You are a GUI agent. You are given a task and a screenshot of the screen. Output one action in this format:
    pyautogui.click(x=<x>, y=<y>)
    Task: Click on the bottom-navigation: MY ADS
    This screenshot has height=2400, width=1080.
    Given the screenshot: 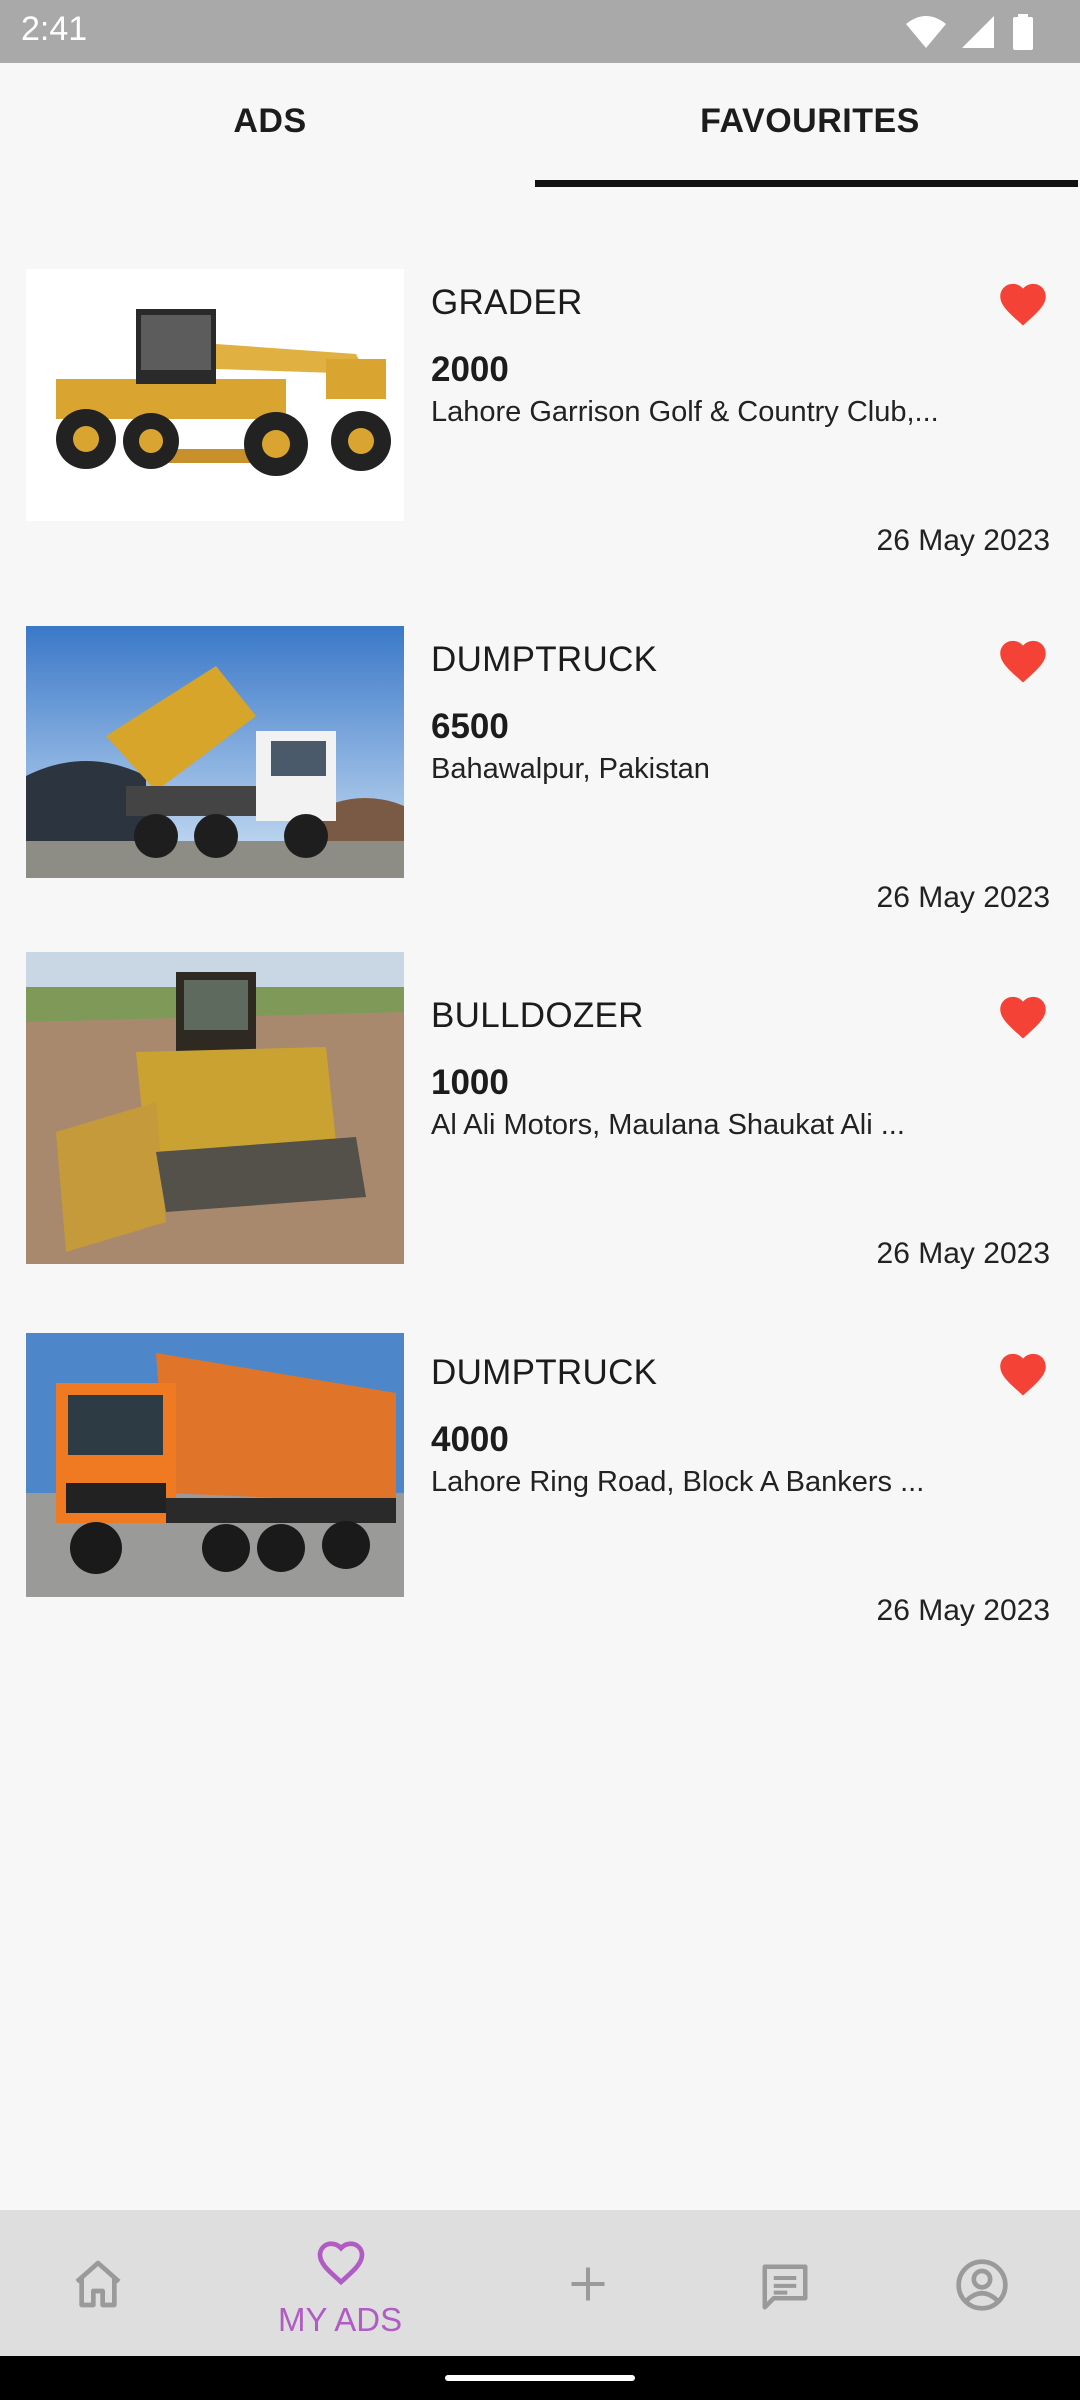 What is the action you would take?
    pyautogui.click(x=540, y=2283)
    